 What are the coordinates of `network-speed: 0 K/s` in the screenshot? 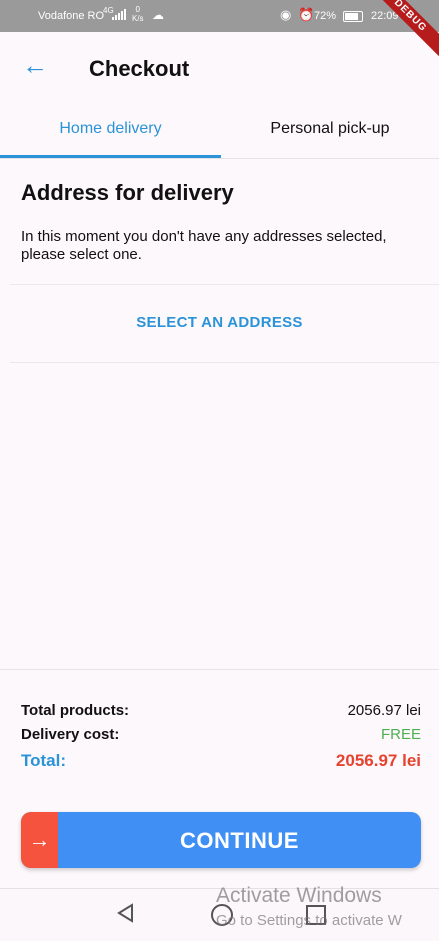 It's located at (138, 14).